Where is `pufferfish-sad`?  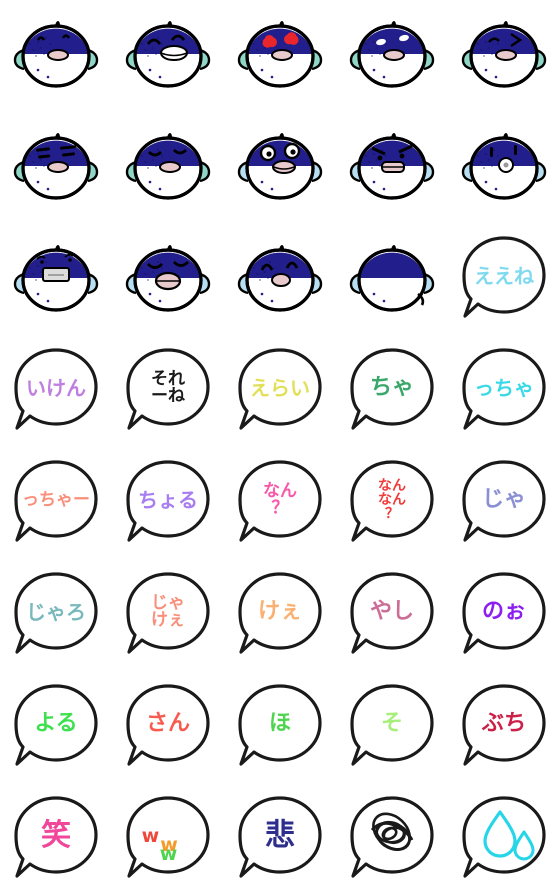
pufferfish-sad is located at coordinates (280, 280).